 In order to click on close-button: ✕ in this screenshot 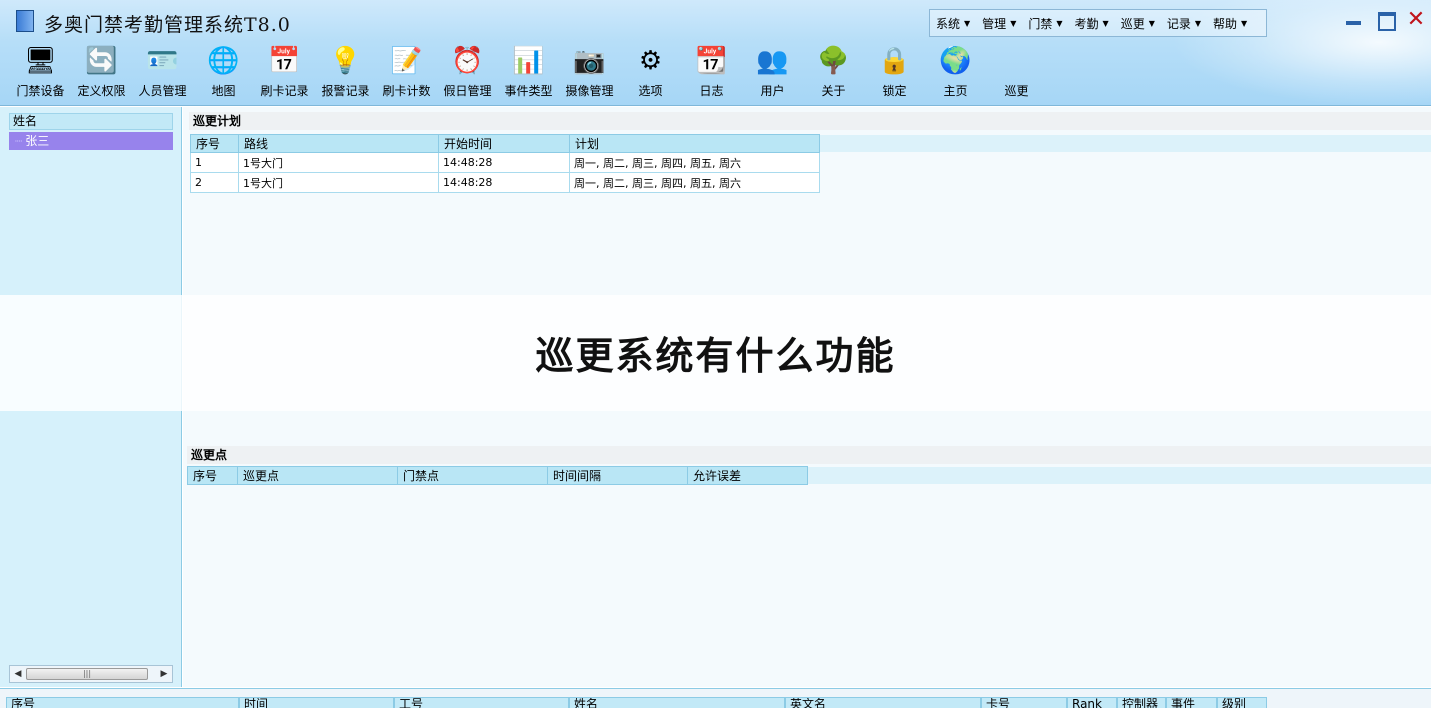, I will do `click(1416, 20)`.